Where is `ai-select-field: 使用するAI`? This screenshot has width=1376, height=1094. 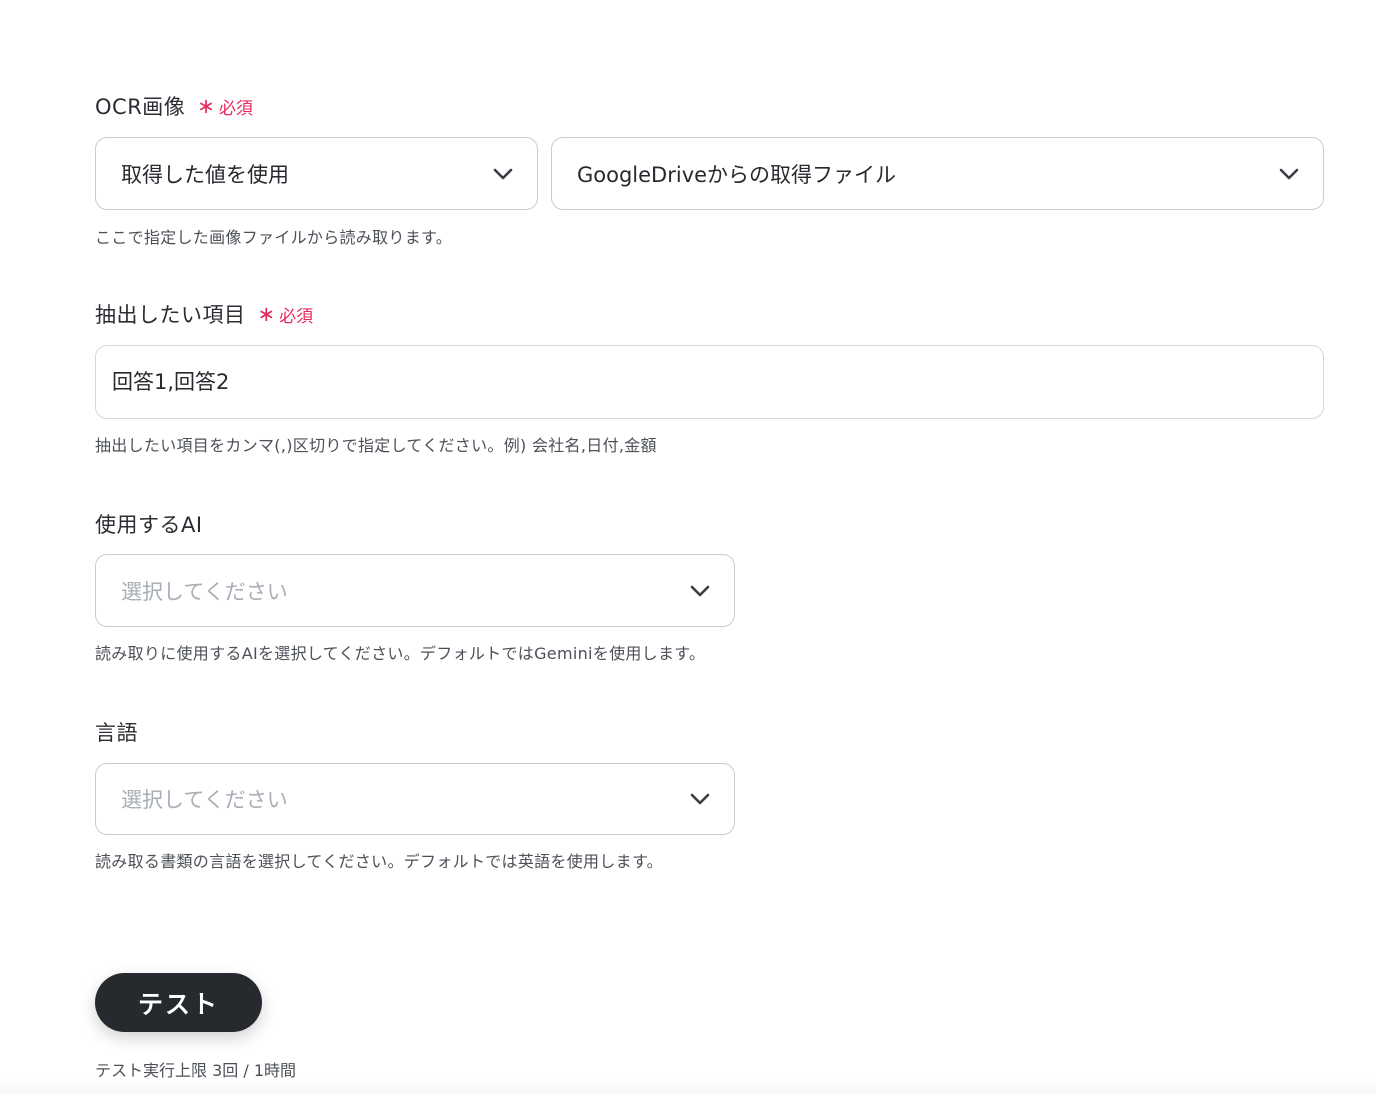
ai-select-field: 使用するAI is located at coordinates (149, 524).